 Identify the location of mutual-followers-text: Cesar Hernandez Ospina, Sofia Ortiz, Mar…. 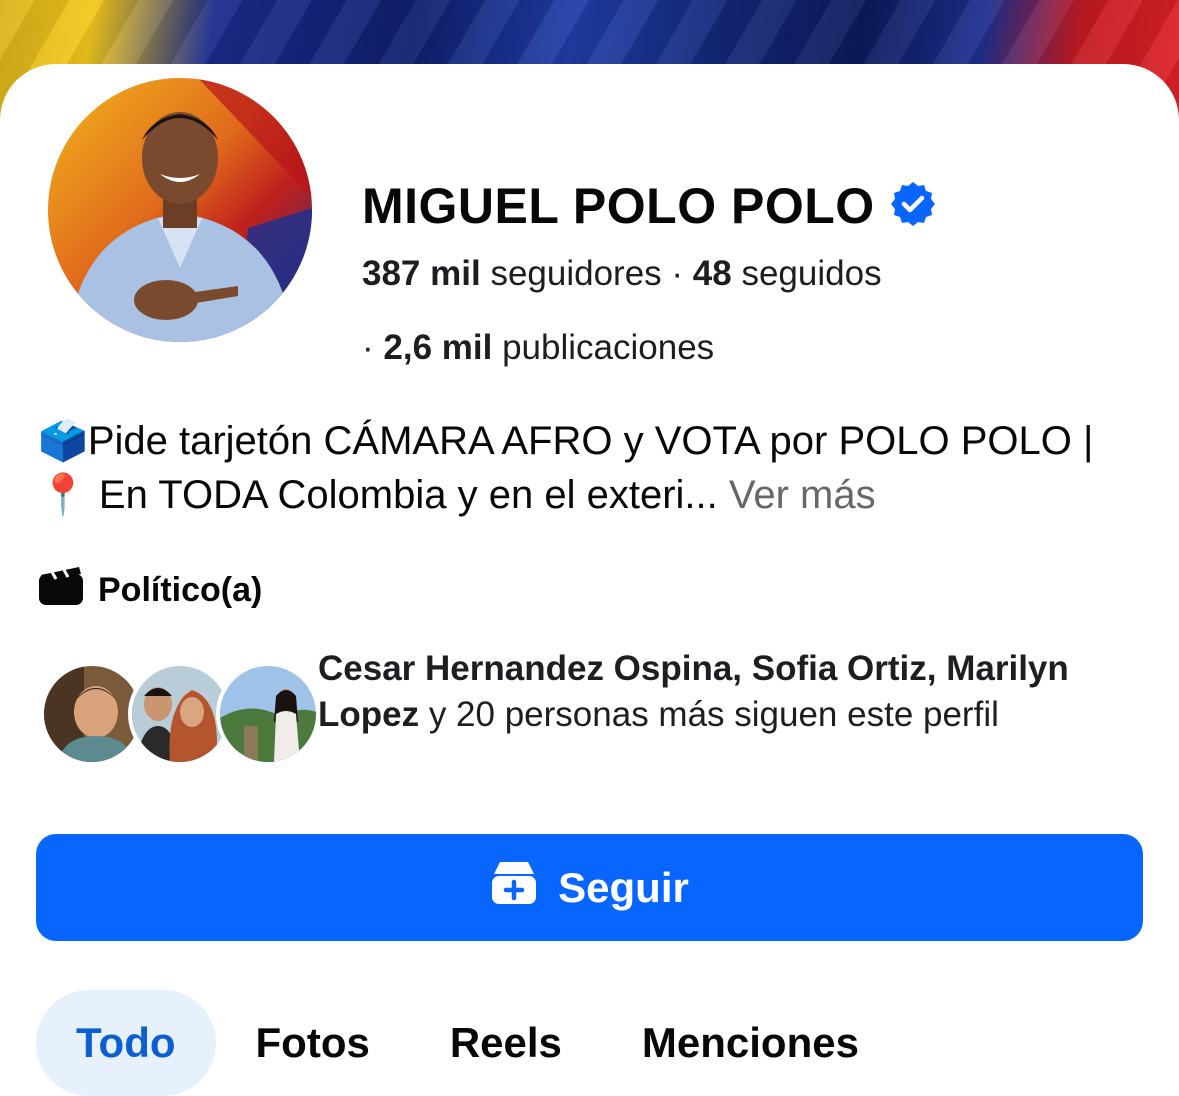
(728, 692).